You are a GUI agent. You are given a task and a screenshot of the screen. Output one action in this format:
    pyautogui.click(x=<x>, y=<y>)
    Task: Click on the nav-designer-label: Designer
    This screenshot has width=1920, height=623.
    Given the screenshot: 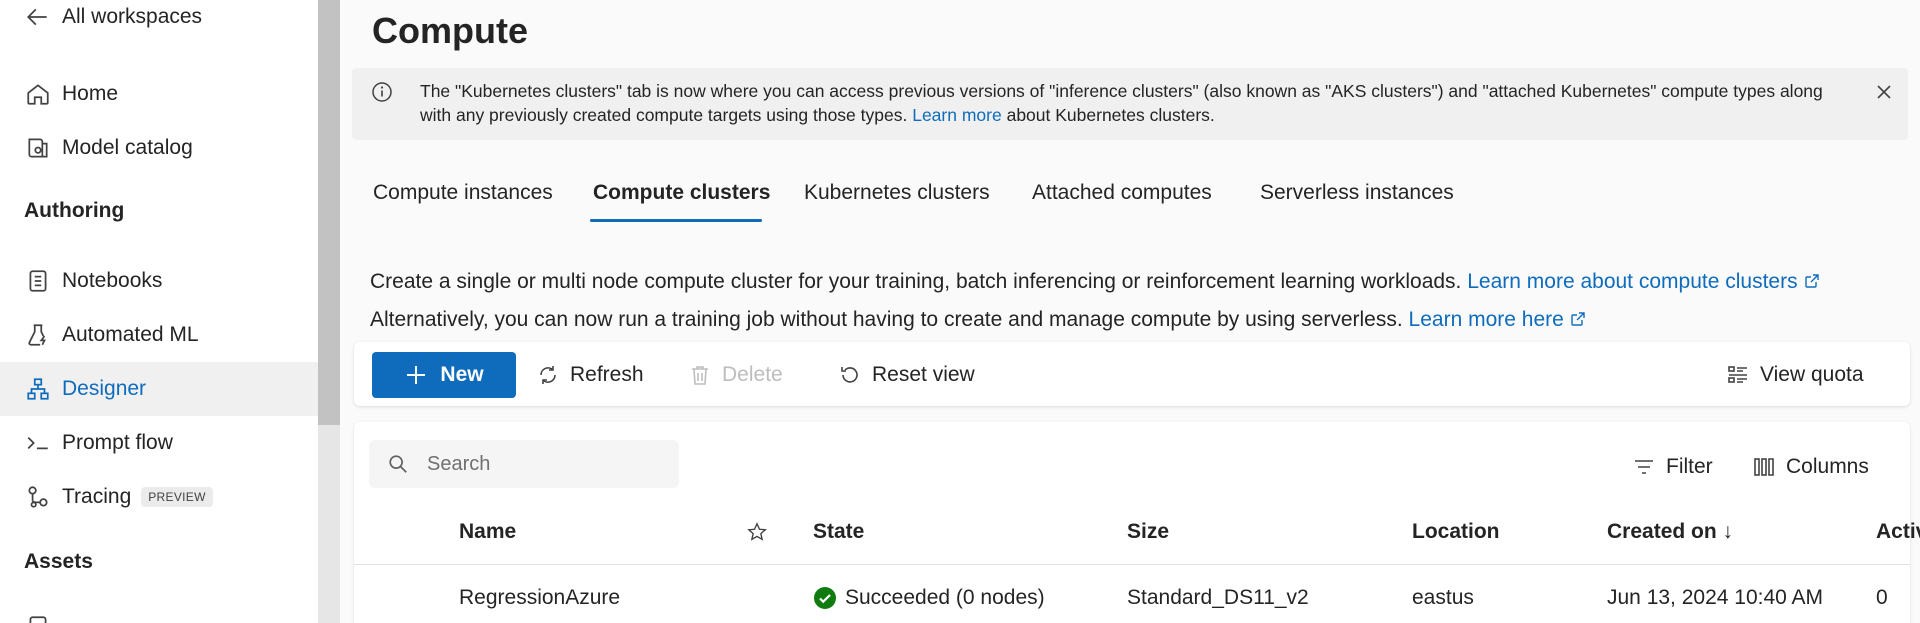 What is the action you would take?
    pyautogui.click(x=104, y=388)
    